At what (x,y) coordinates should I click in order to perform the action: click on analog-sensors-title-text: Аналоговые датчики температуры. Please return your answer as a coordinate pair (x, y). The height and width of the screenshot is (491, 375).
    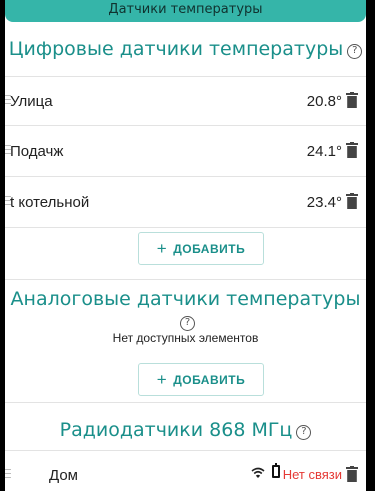
    Looking at the image, I should click on (185, 299).